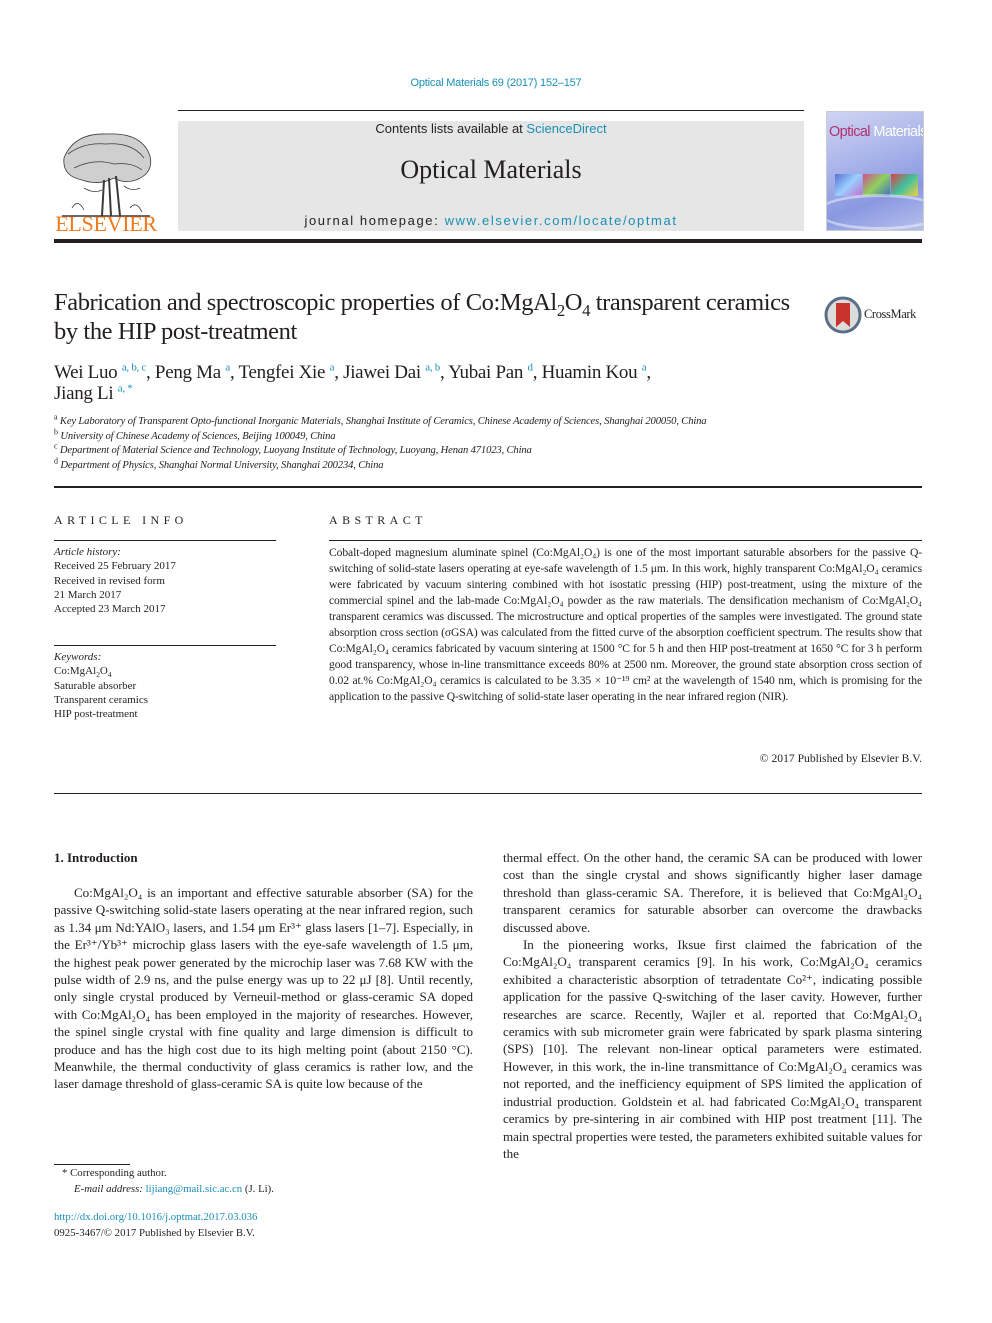 This screenshot has height=1323, width=992. What do you see at coordinates (110, 609) in the screenshot?
I see `history-item: Accepted 23 March 2017` at bounding box center [110, 609].